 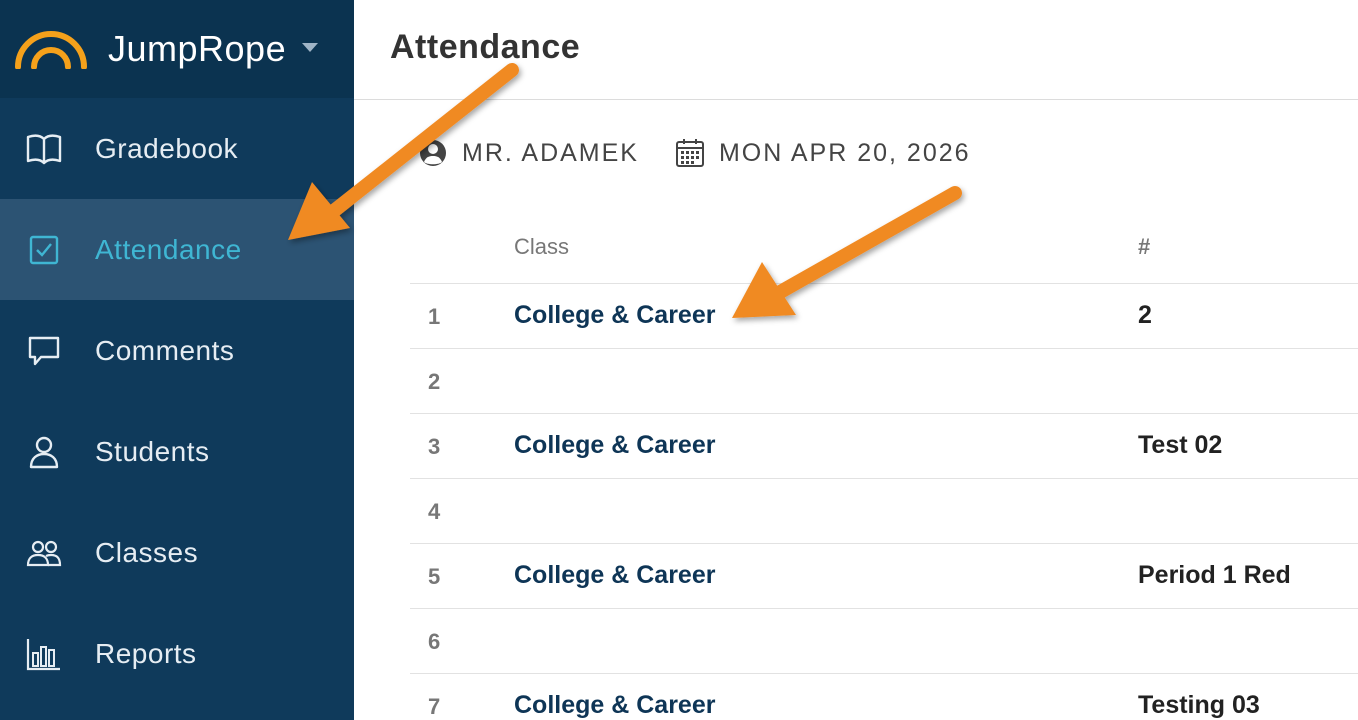 What do you see at coordinates (51, 50) in the screenshot?
I see `jumprope-logo-icon` at bounding box center [51, 50].